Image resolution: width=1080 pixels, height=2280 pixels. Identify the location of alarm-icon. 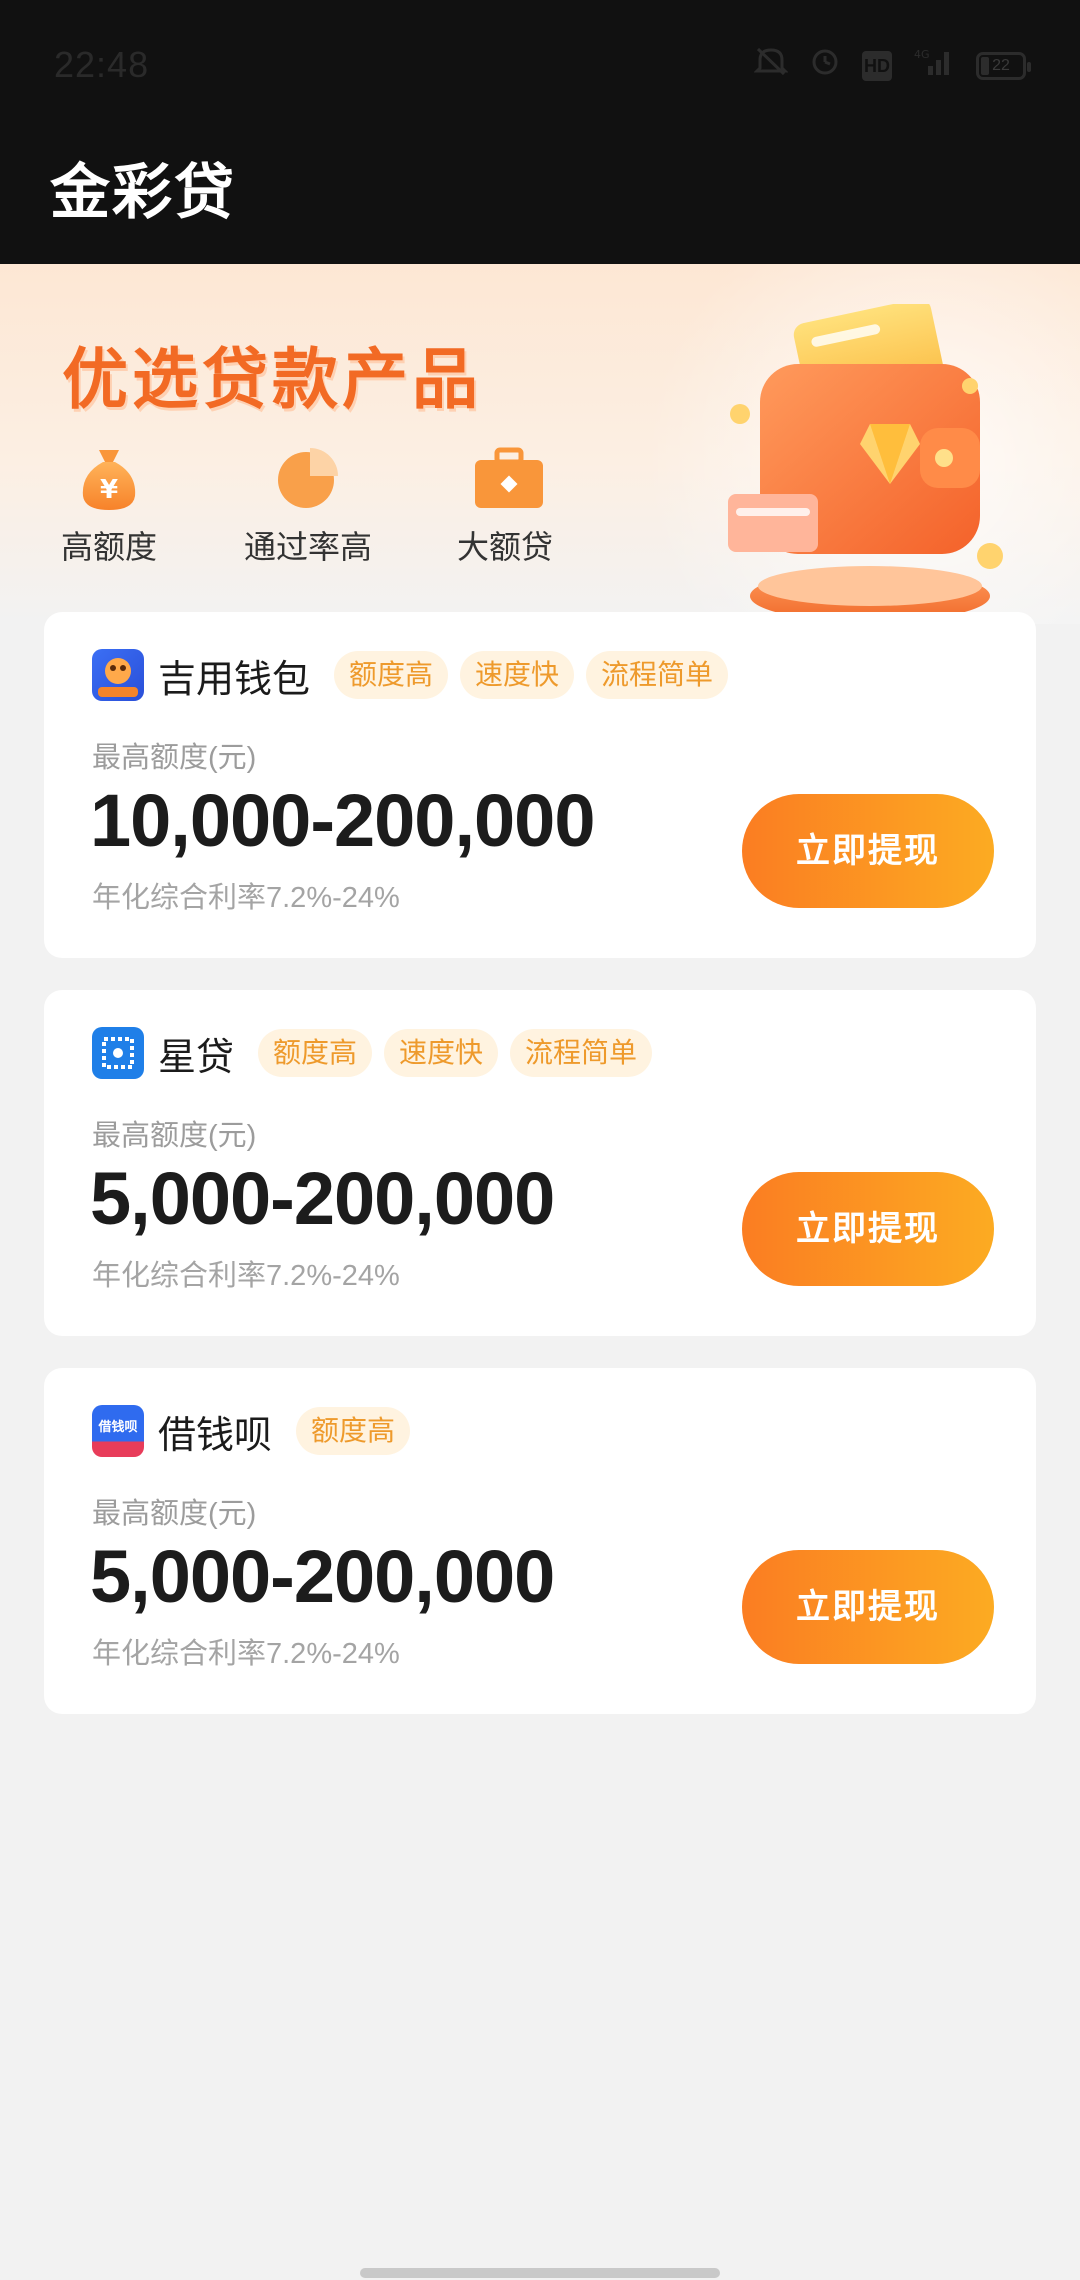
(825, 66).